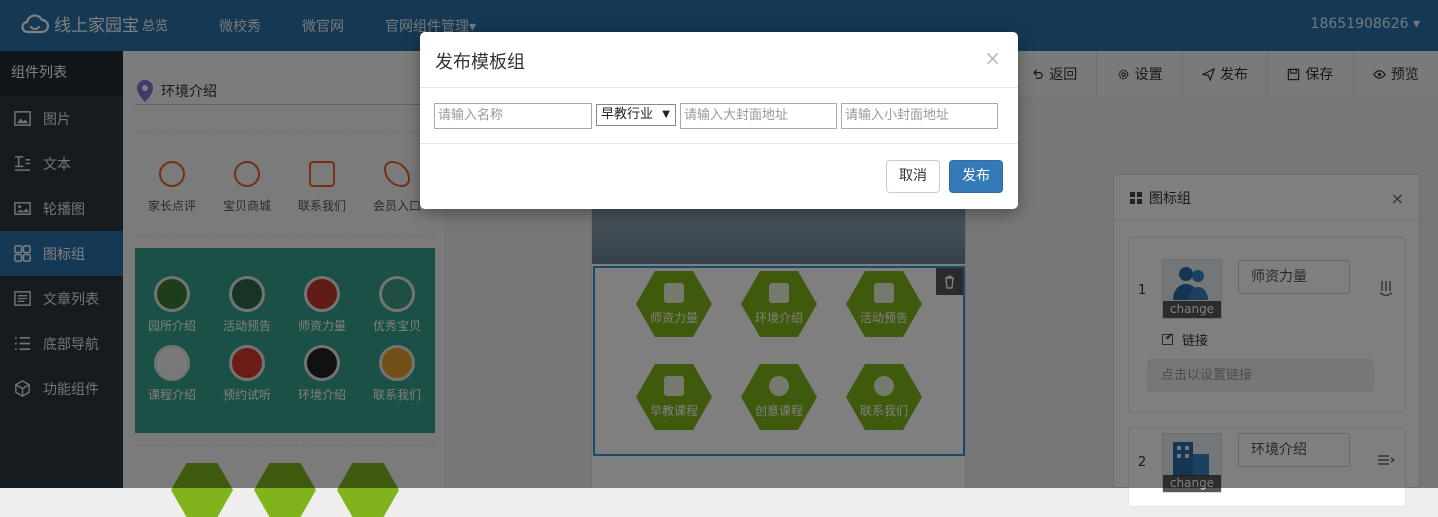  What do you see at coordinates (666, 114) in the screenshot?
I see `dropdown-arrow-icon: ▼` at bounding box center [666, 114].